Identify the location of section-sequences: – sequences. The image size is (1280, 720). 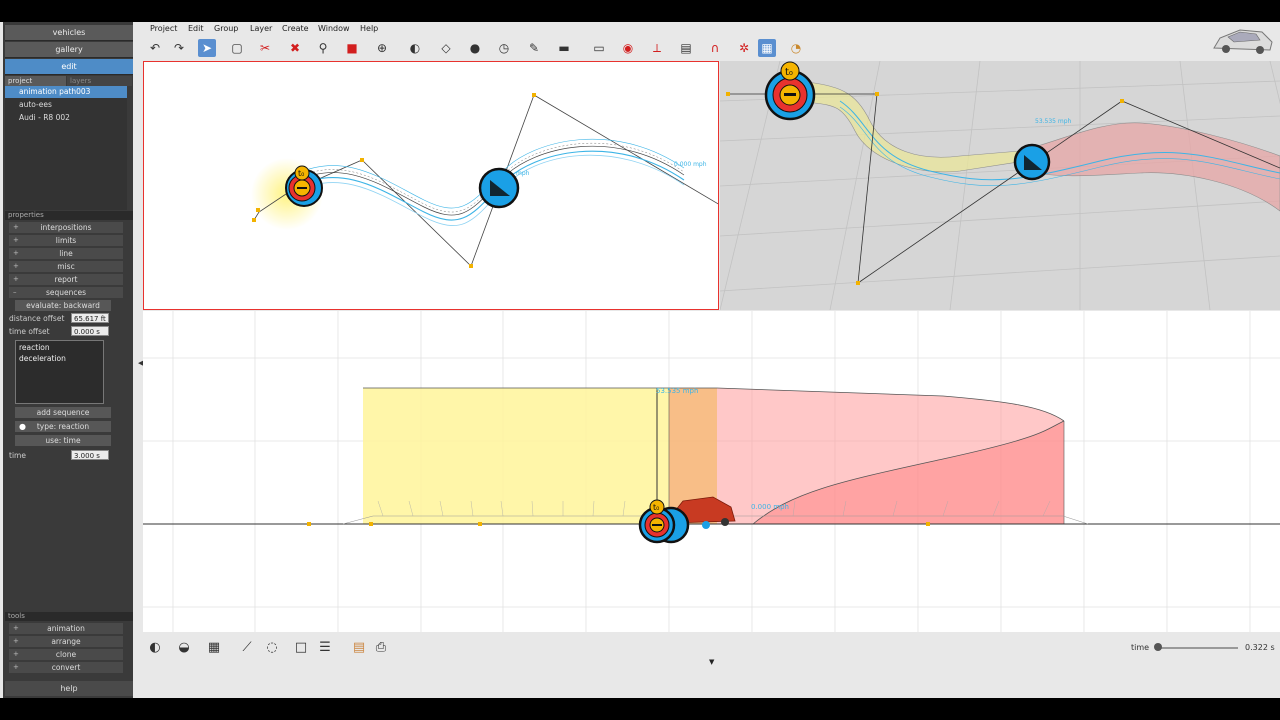
(66, 292).